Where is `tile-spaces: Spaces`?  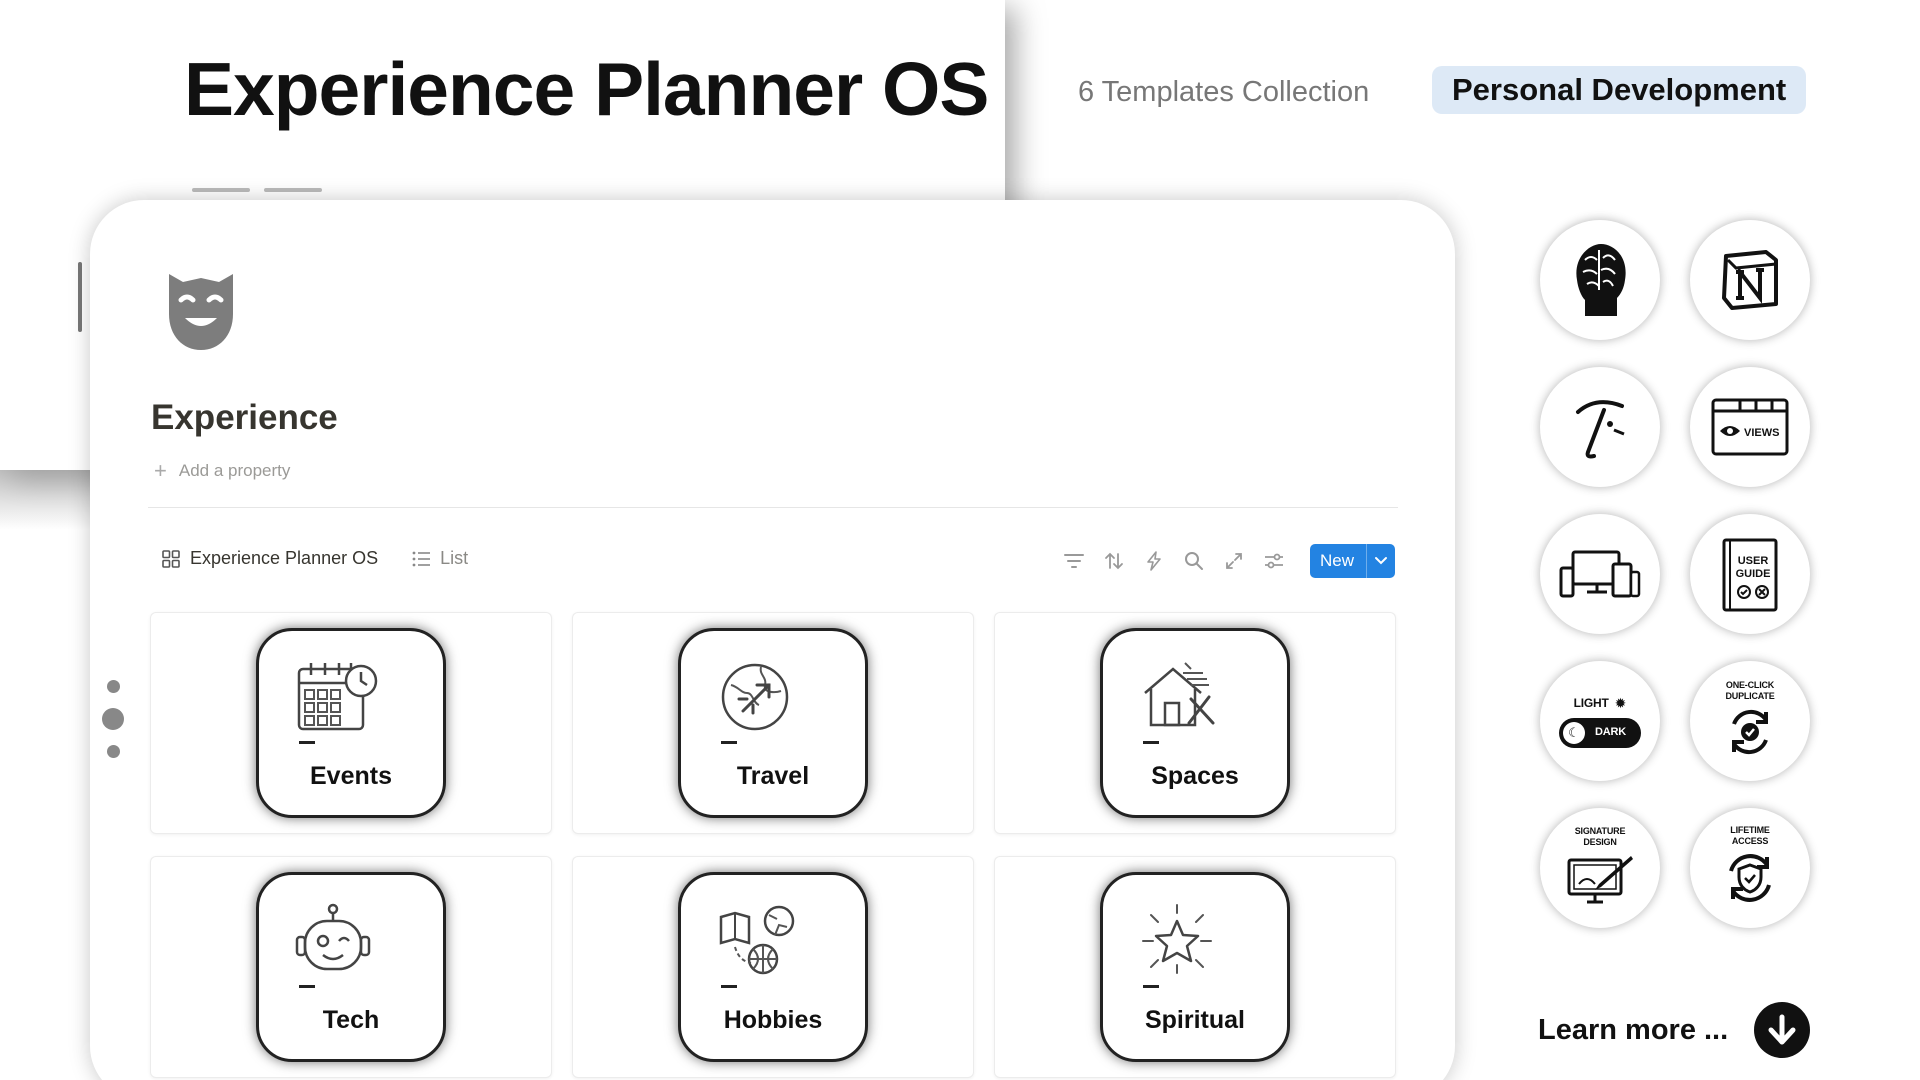
tile-spaces: Spaces is located at coordinates (1195, 723).